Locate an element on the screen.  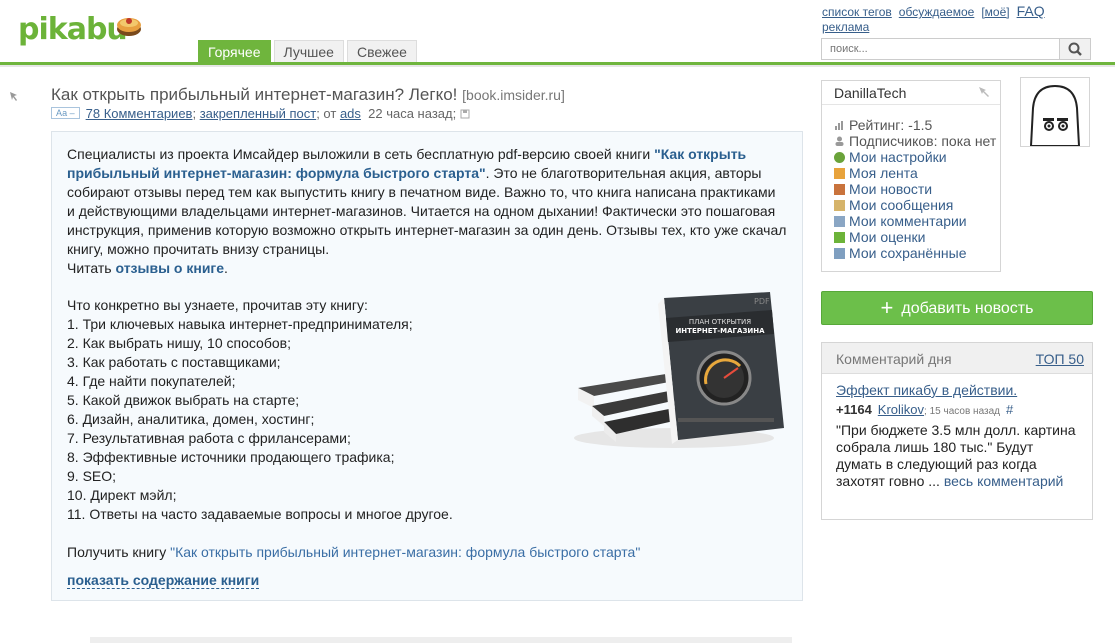
tab-best: Лучшее is located at coordinates (308, 51).